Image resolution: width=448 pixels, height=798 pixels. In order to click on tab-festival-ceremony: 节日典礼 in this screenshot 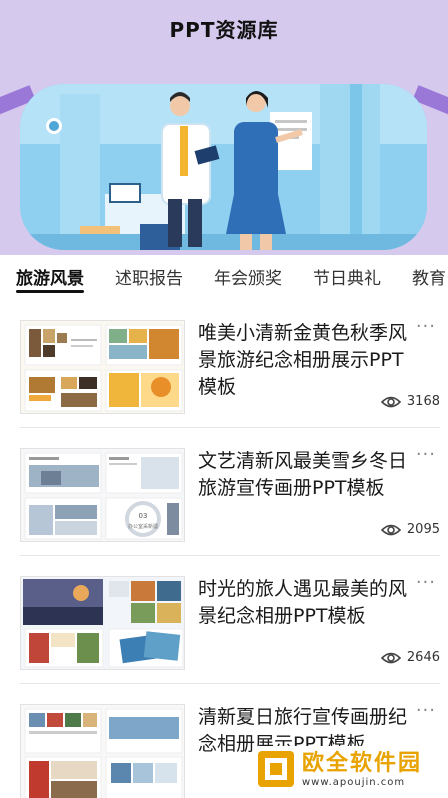, I will do `click(347, 276)`.